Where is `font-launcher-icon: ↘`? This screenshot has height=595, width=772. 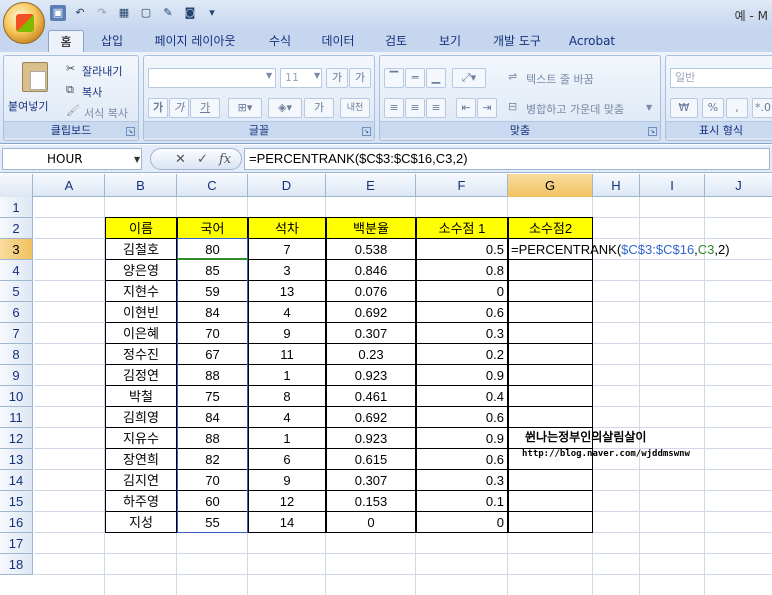
font-launcher-icon: ↘ is located at coordinates (366, 131).